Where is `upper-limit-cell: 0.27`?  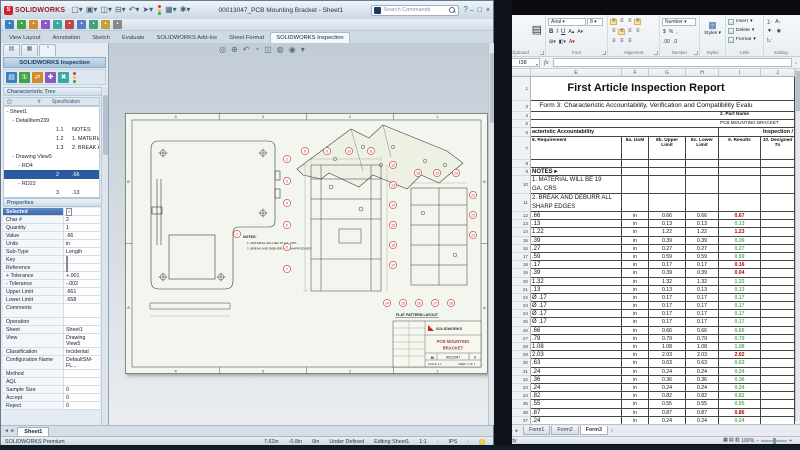 upper-limit-cell: 0.27 is located at coordinates (667, 248).